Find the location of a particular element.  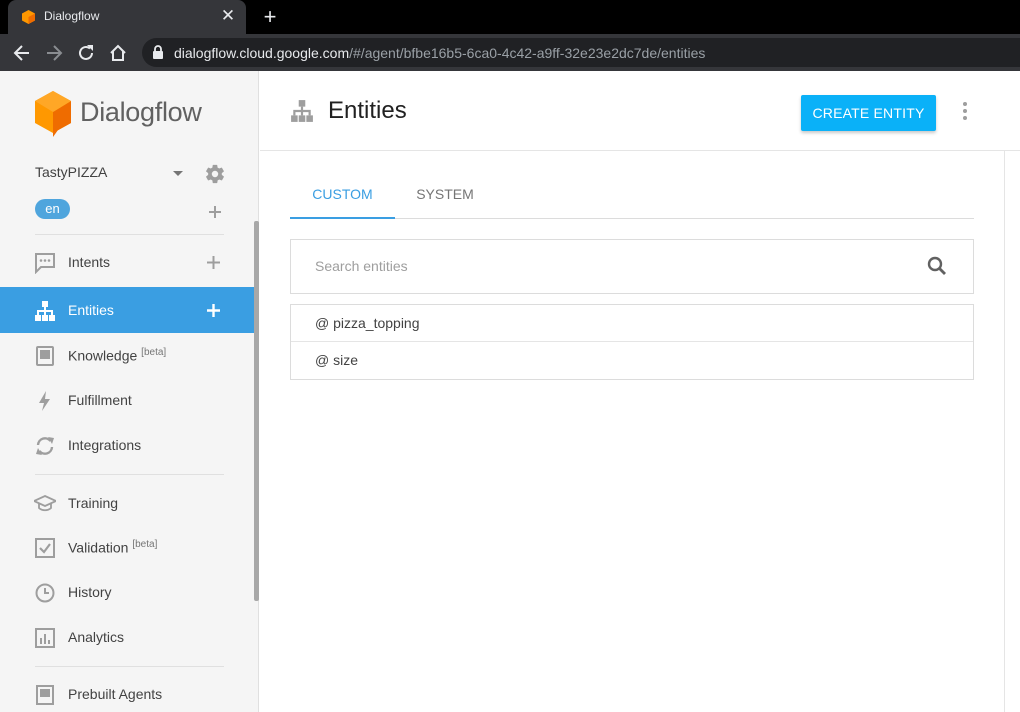

prebuilt-agents-icon is located at coordinates (45, 695).